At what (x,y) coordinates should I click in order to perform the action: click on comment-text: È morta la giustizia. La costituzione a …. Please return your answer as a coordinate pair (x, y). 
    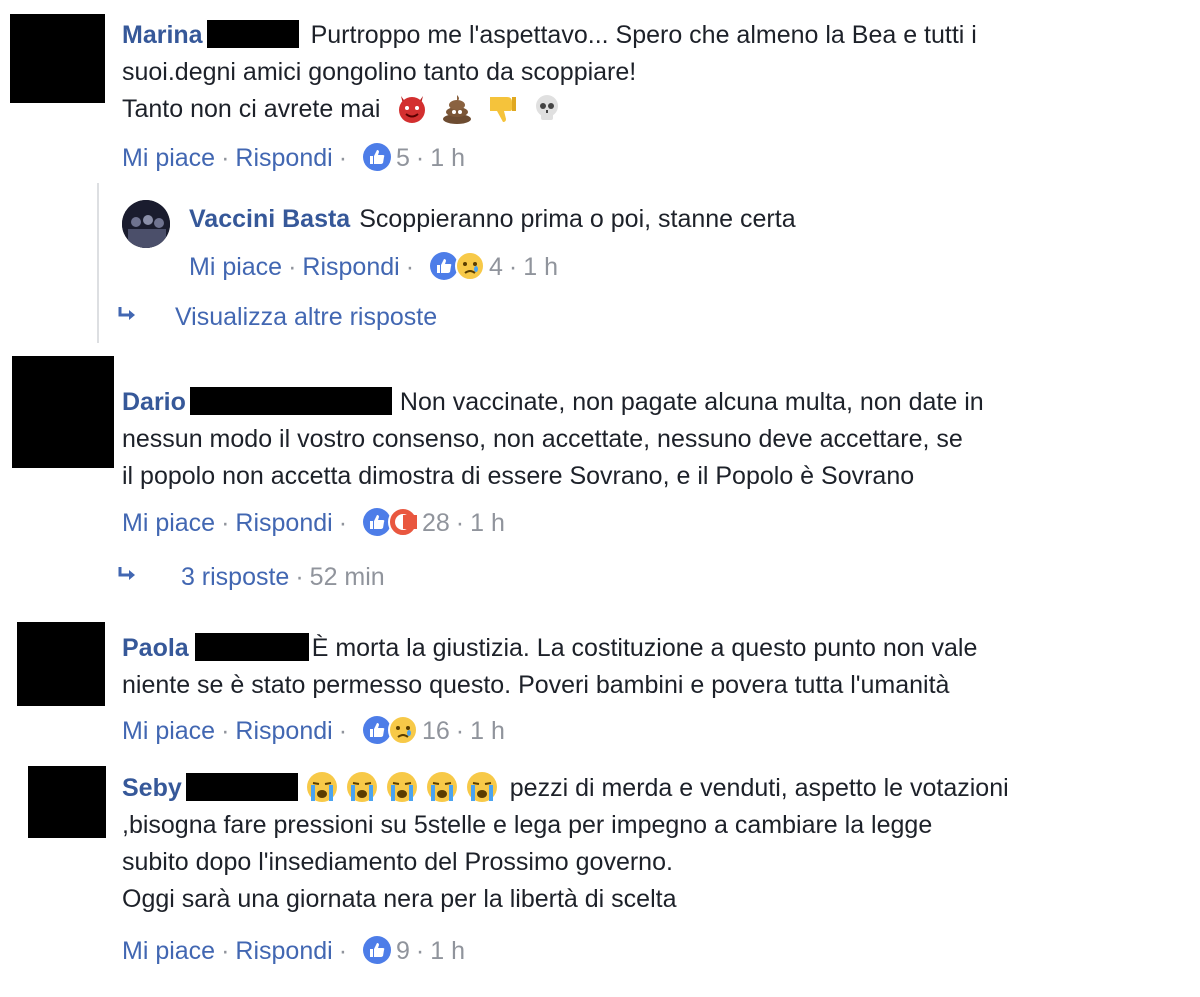
    Looking at the image, I should click on (644, 648).